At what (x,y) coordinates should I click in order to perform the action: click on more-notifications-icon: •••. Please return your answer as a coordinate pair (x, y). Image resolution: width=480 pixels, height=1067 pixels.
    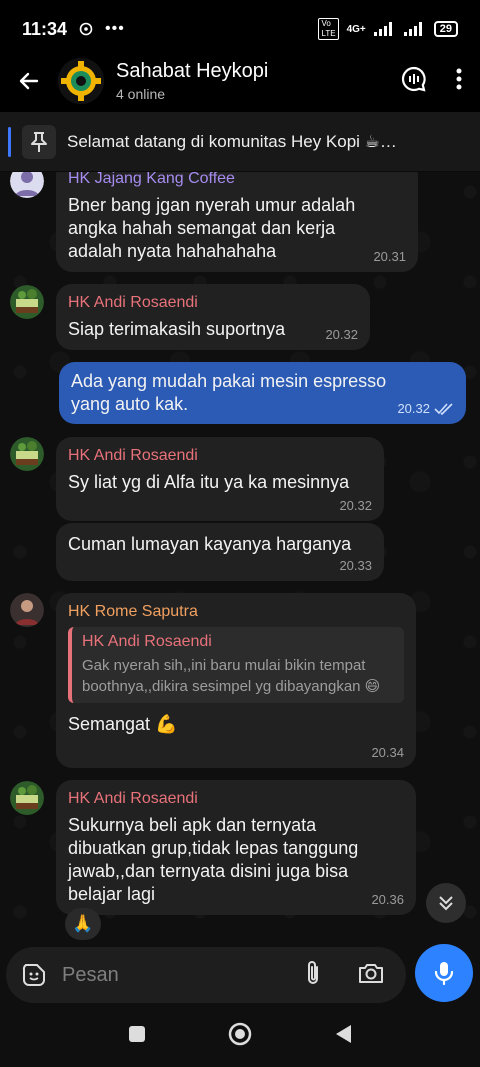
    Looking at the image, I should click on (115, 28).